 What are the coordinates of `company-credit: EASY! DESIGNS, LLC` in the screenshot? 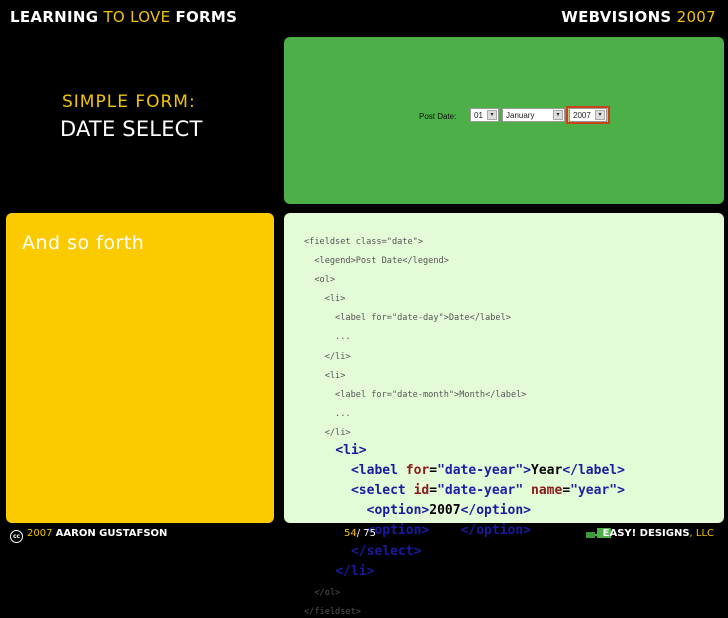 It's located at (658, 533).